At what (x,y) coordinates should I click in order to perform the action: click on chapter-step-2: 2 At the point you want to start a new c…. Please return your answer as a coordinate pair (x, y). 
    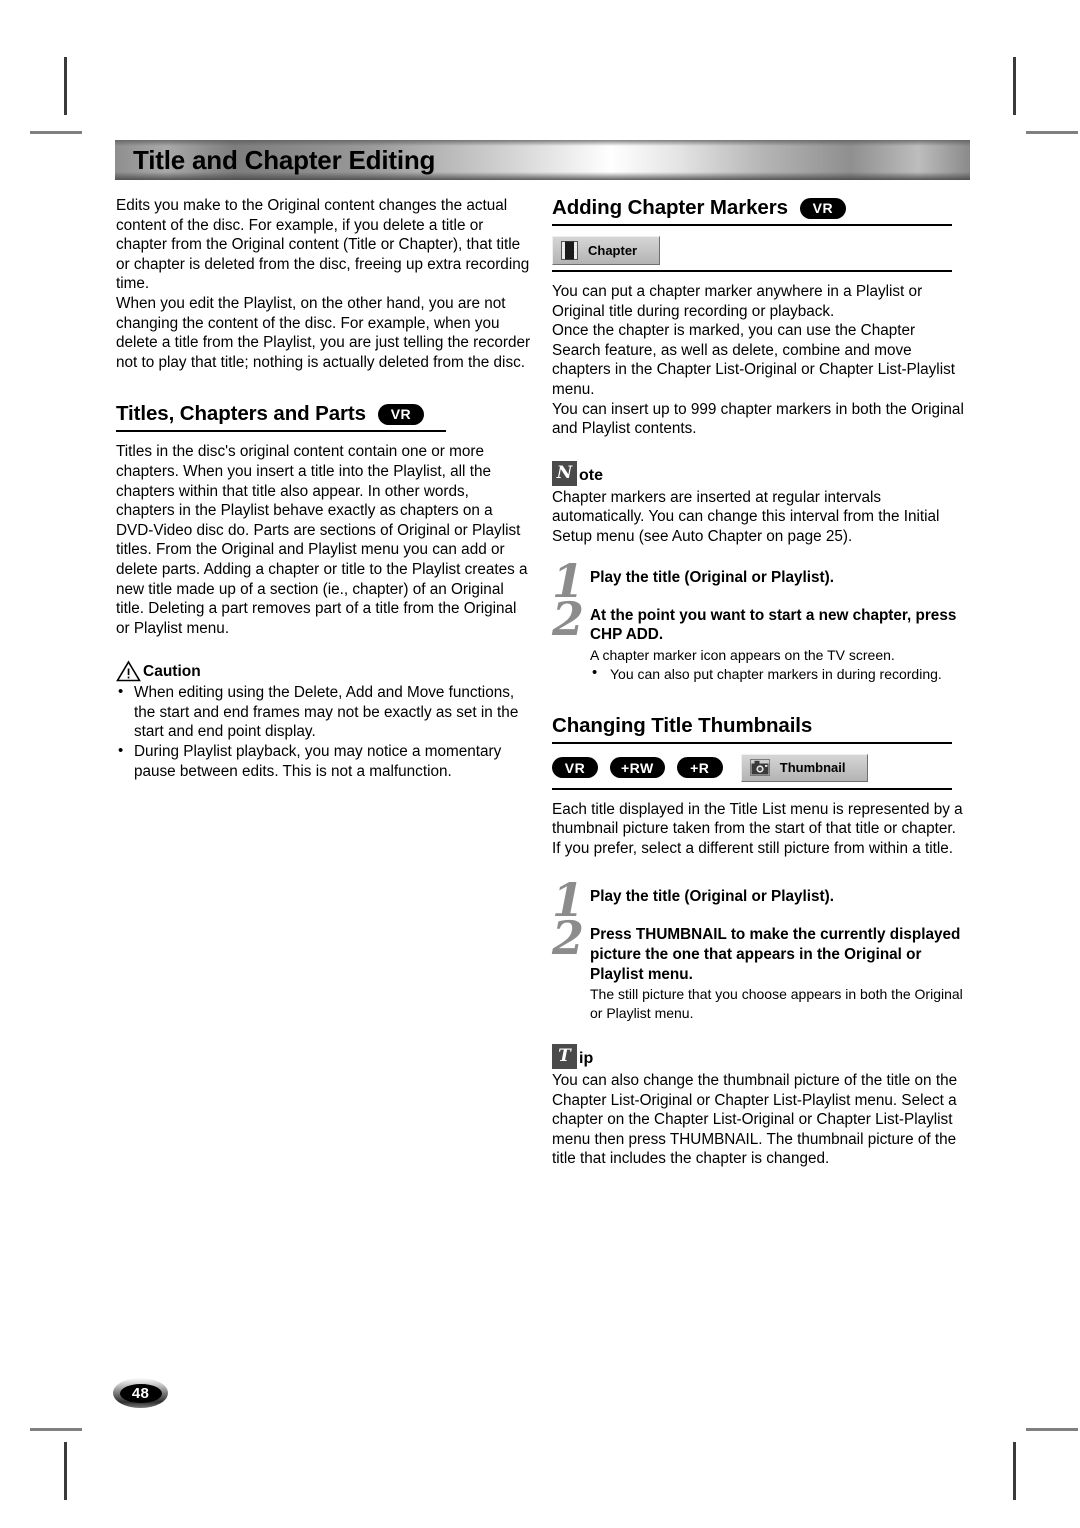
    Looking at the image, I should click on (759, 640).